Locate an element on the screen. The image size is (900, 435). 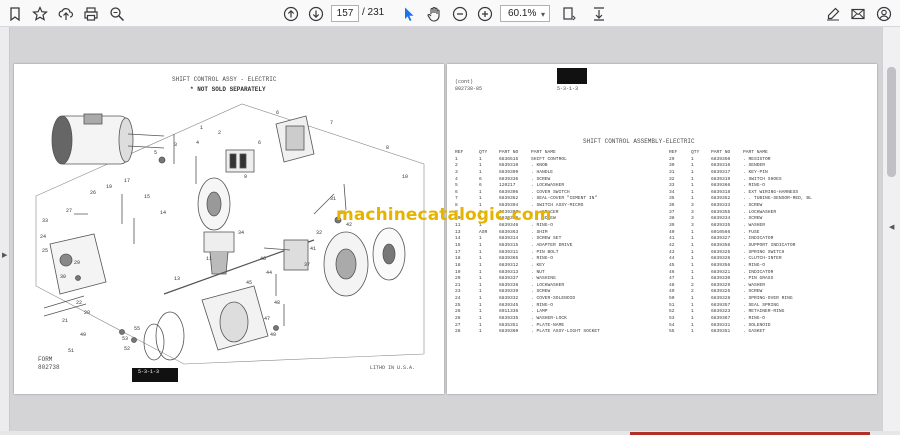
table-cell: 6839333 is located at coordinates (721, 206).